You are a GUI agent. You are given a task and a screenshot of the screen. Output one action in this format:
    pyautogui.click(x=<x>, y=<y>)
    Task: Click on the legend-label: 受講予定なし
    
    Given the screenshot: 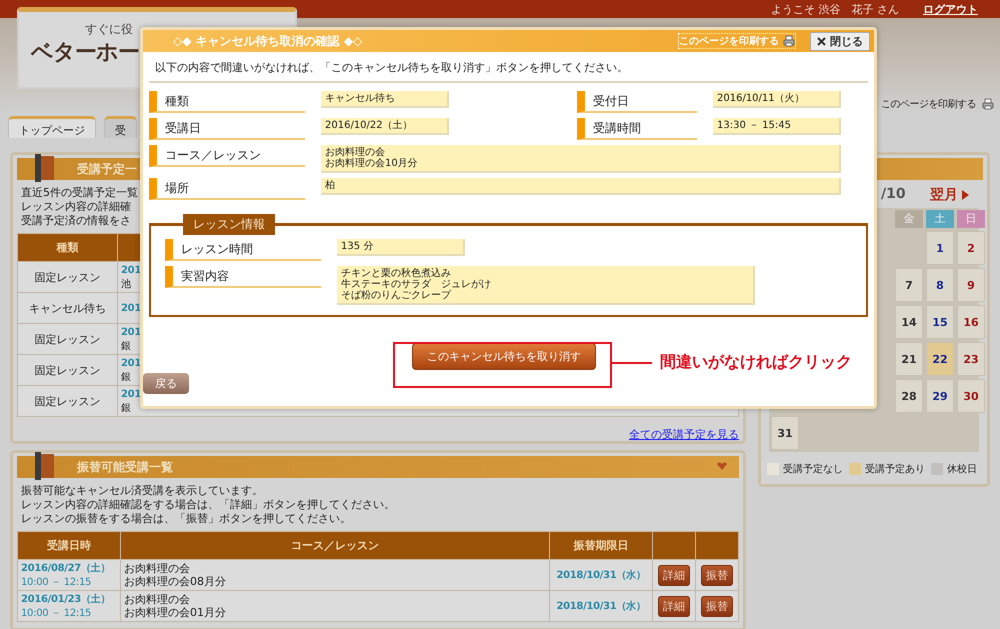 What is the action you would take?
    pyautogui.click(x=813, y=469)
    